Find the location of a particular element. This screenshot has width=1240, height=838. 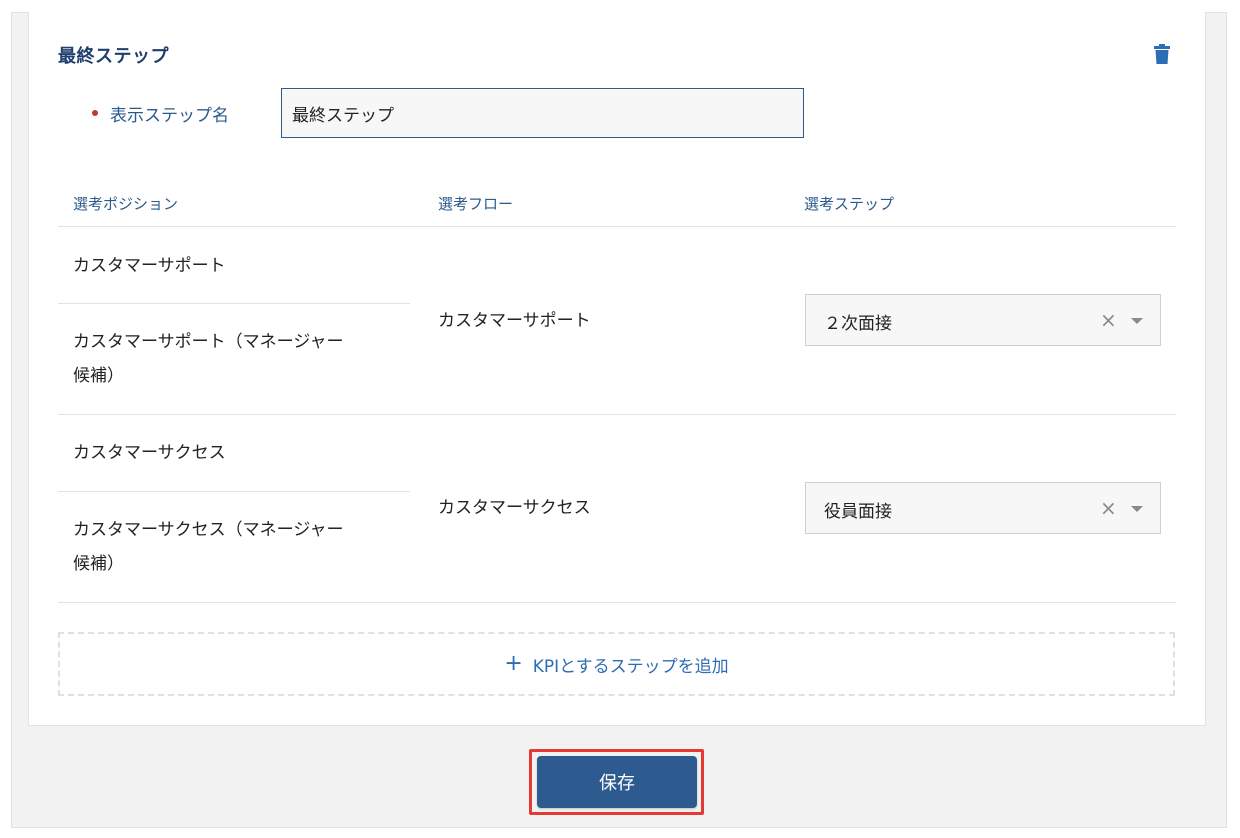

save-button: 保存 is located at coordinates (617, 782).